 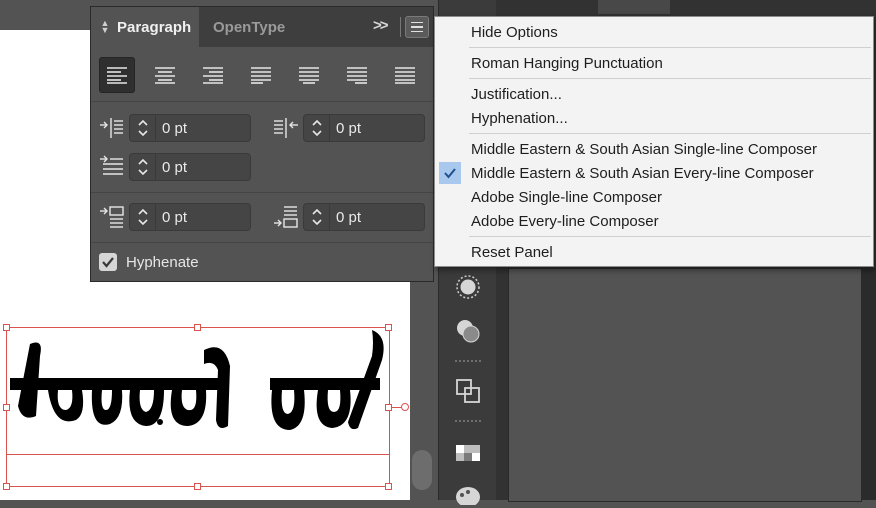 What do you see at coordinates (197, 380) in the screenshot?
I see `script-text-artwork` at bounding box center [197, 380].